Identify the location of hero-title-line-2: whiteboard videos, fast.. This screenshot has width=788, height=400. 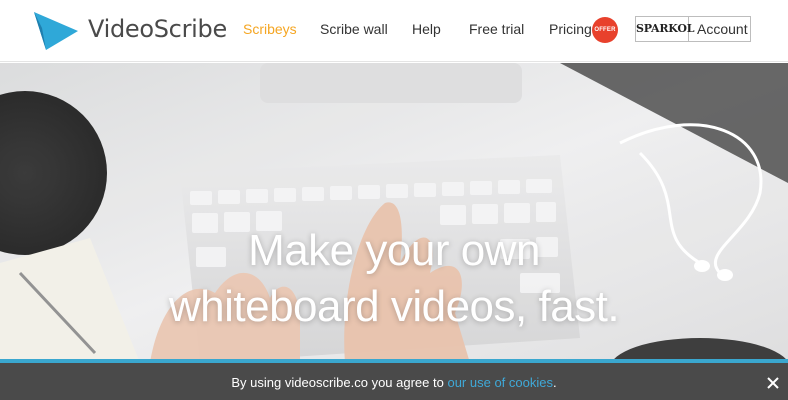
(394, 306).